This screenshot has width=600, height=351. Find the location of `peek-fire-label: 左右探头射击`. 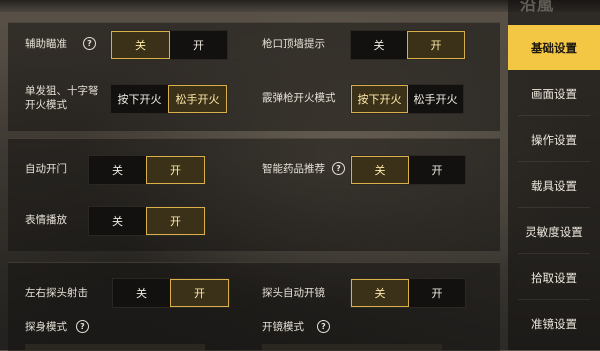

peek-fire-label: 左右探头射击 is located at coordinates (56, 293).